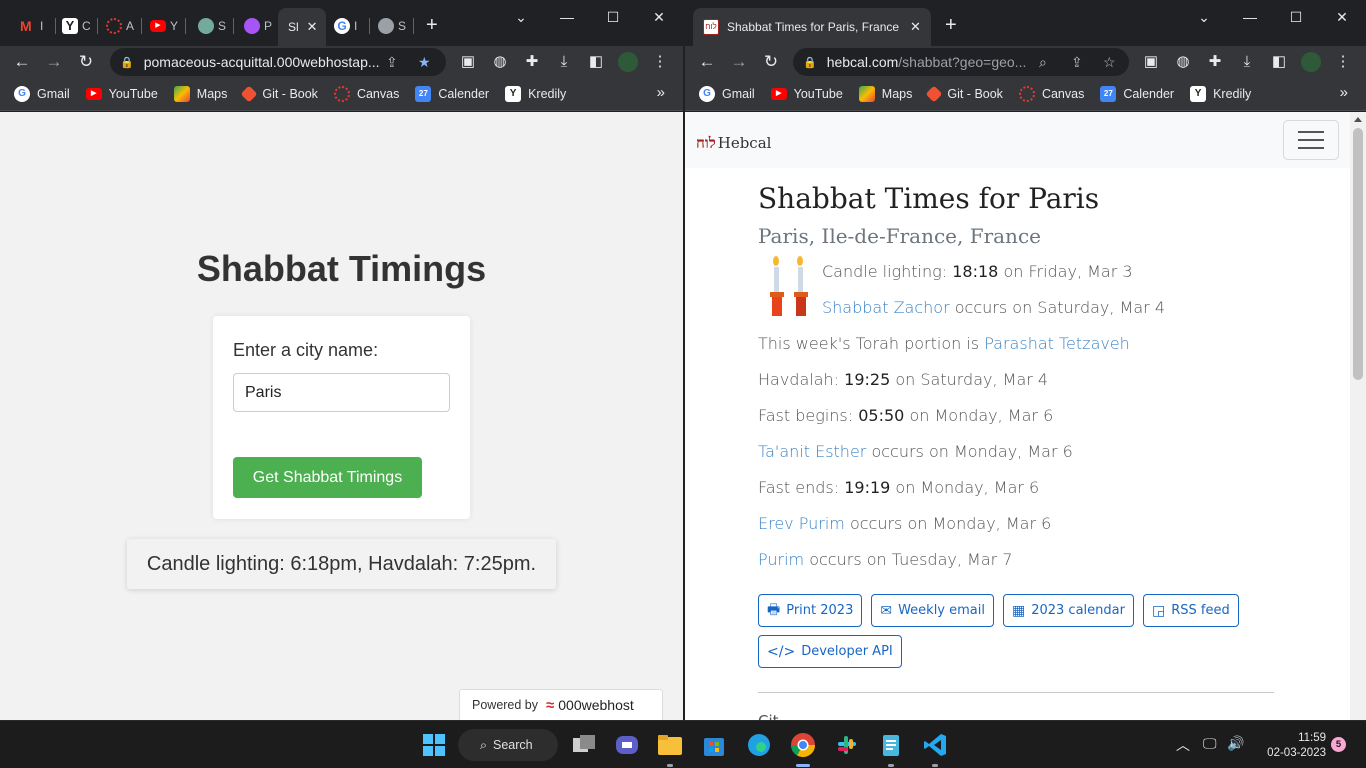 This screenshot has width=1366, height=768. What do you see at coordinates (801, 523) in the screenshot?
I see `erev-purim-link: Erev Purim` at bounding box center [801, 523].